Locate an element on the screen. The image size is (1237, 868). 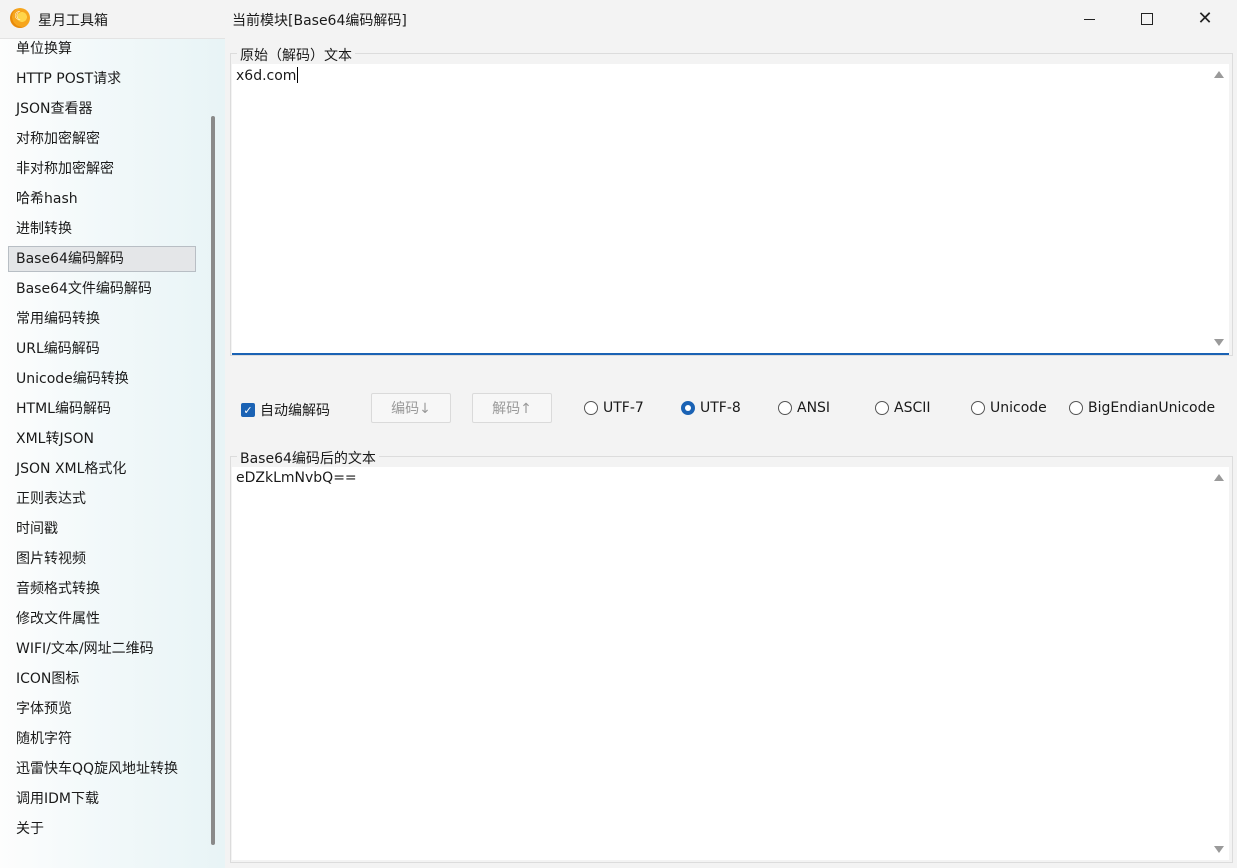
radio-utf8-circle is located at coordinates (688, 408).